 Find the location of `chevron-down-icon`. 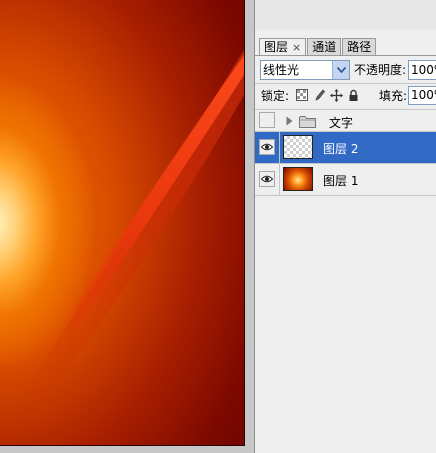

chevron-down-icon is located at coordinates (340, 70).